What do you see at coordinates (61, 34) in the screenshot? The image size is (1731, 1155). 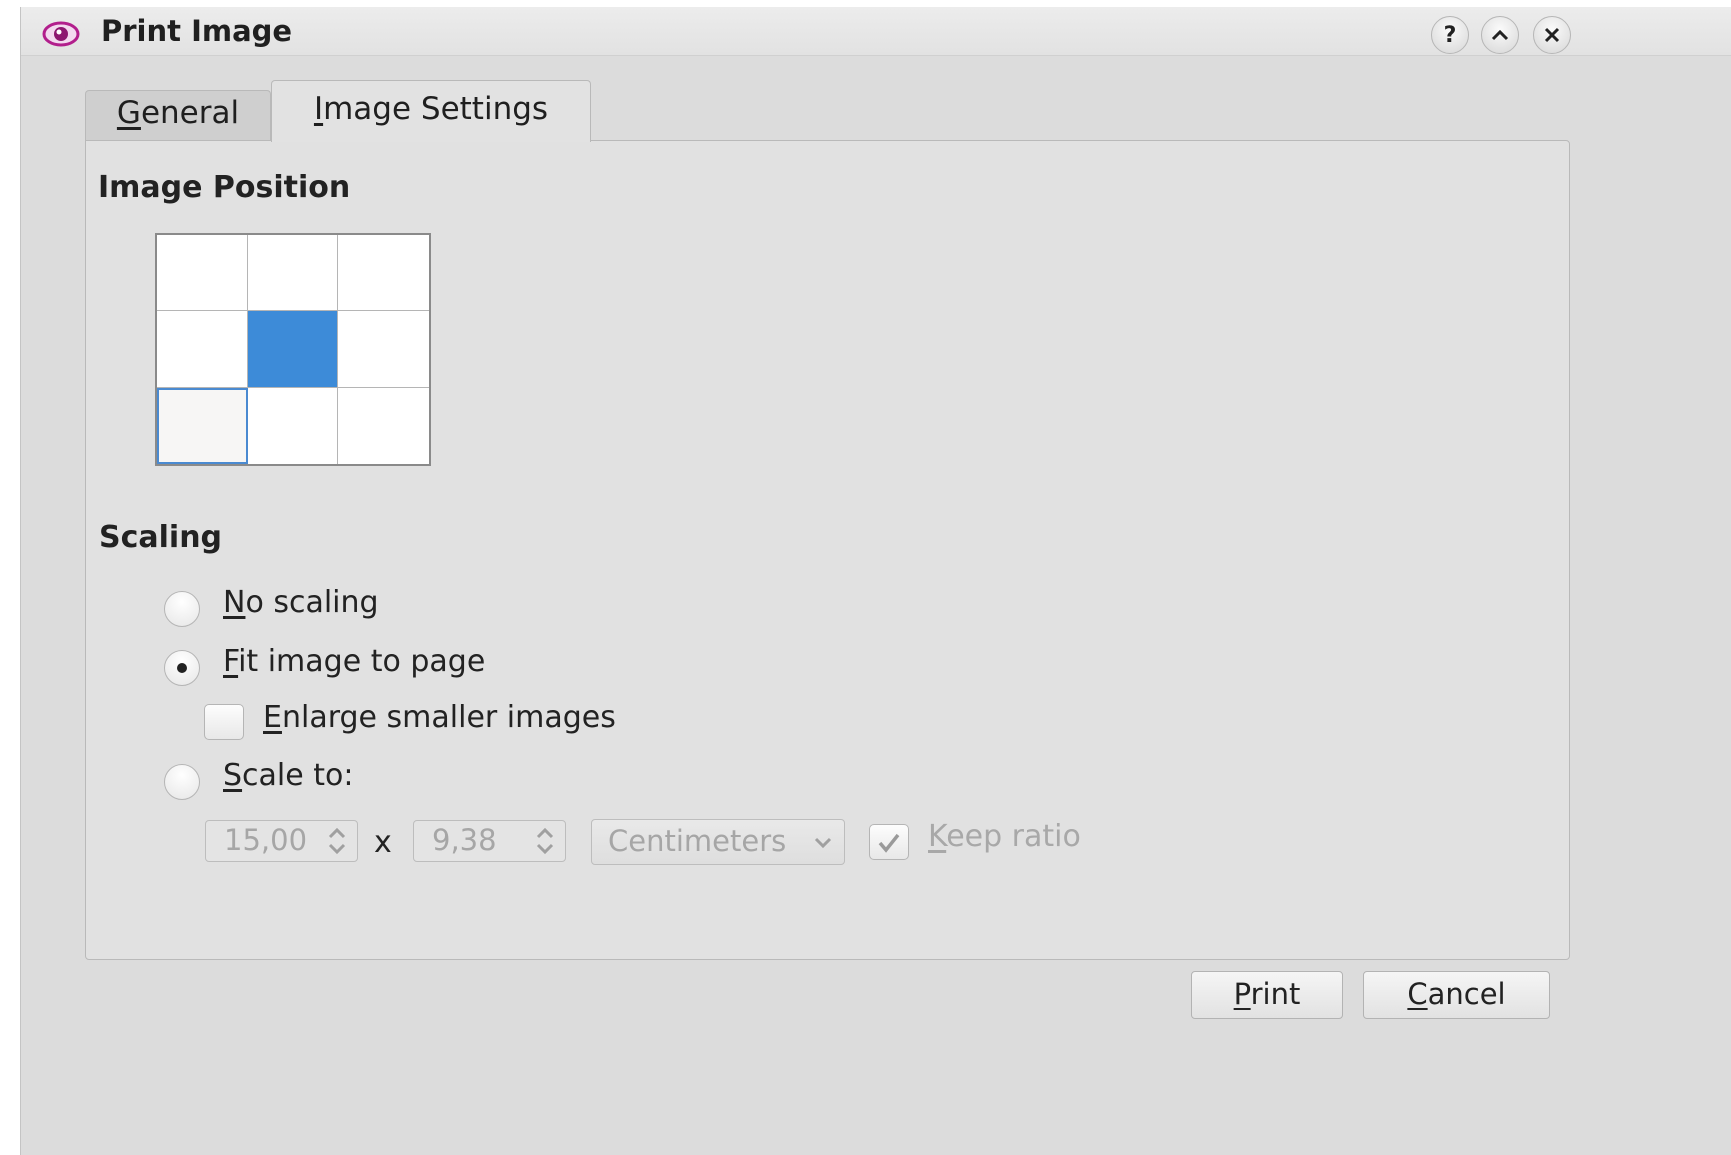 I see `eye-icon` at bounding box center [61, 34].